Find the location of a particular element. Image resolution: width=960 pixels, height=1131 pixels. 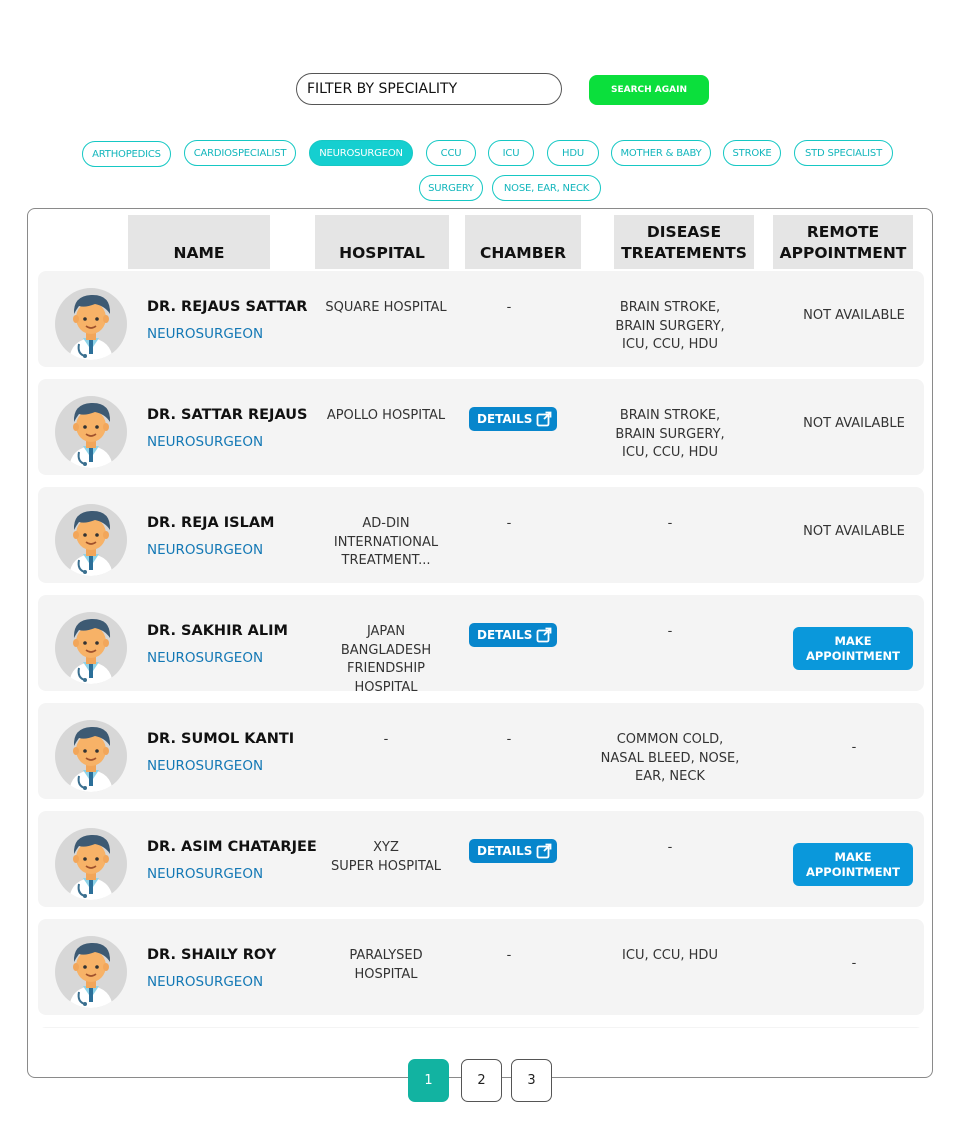

chip-surgery: SURGERY is located at coordinates (451, 188).